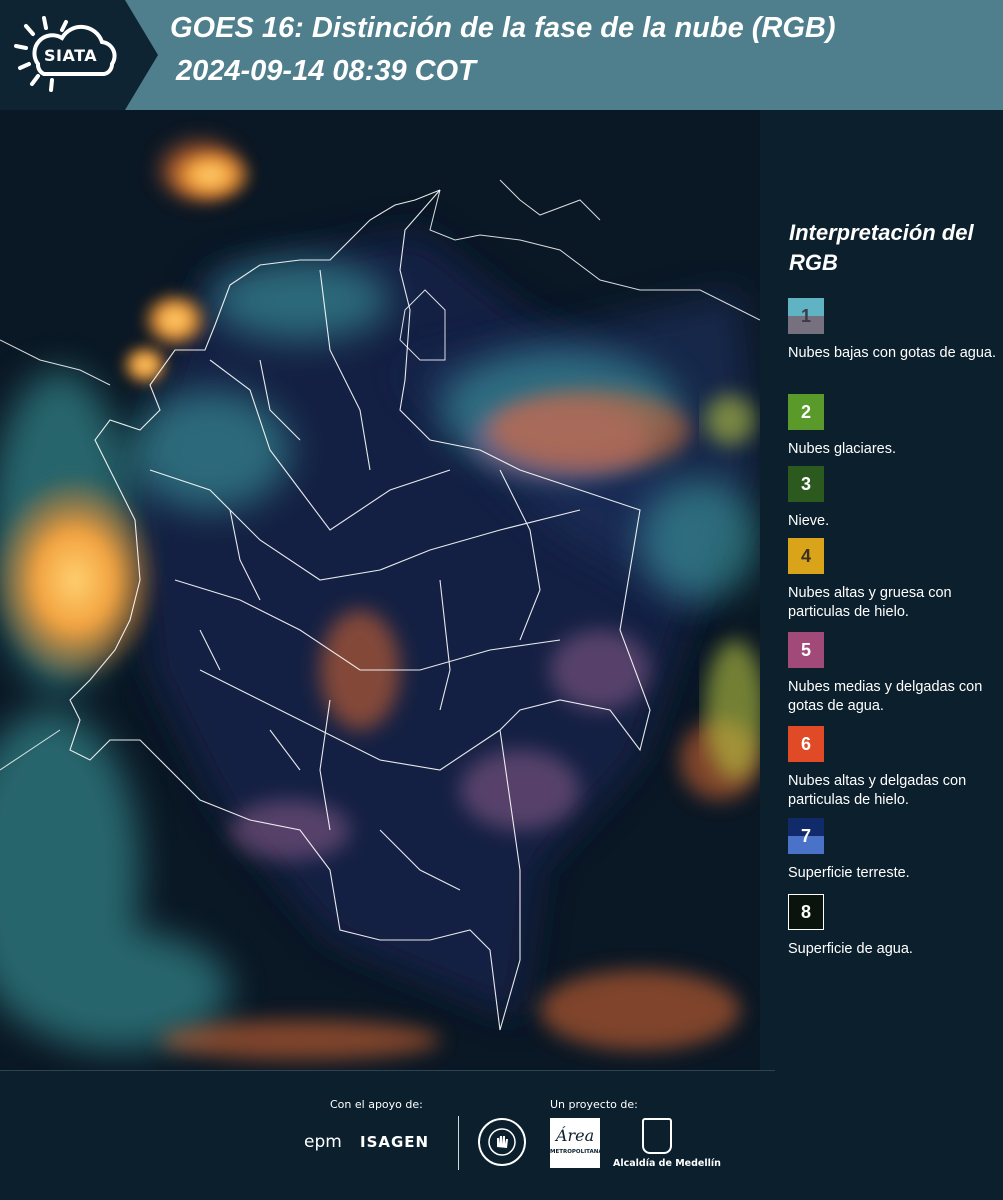  I want to click on alcaldia-logo: Alcaldía de Medellín, so click(667, 1163).